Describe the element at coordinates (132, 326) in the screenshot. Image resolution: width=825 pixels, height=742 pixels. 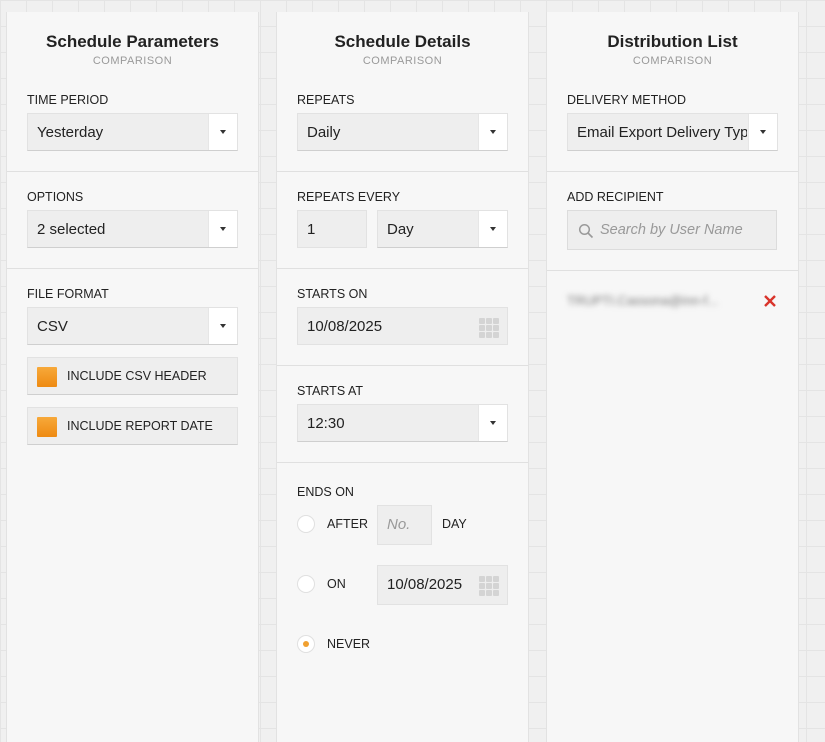
I see `file-format-select: CSV` at that location.